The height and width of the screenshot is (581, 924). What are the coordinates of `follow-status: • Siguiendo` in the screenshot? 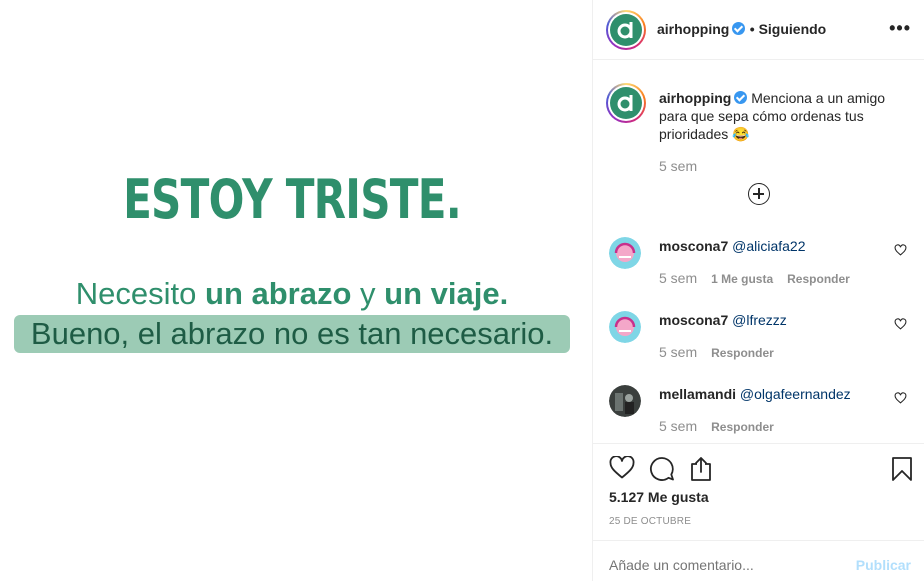 It's located at (788, 29).